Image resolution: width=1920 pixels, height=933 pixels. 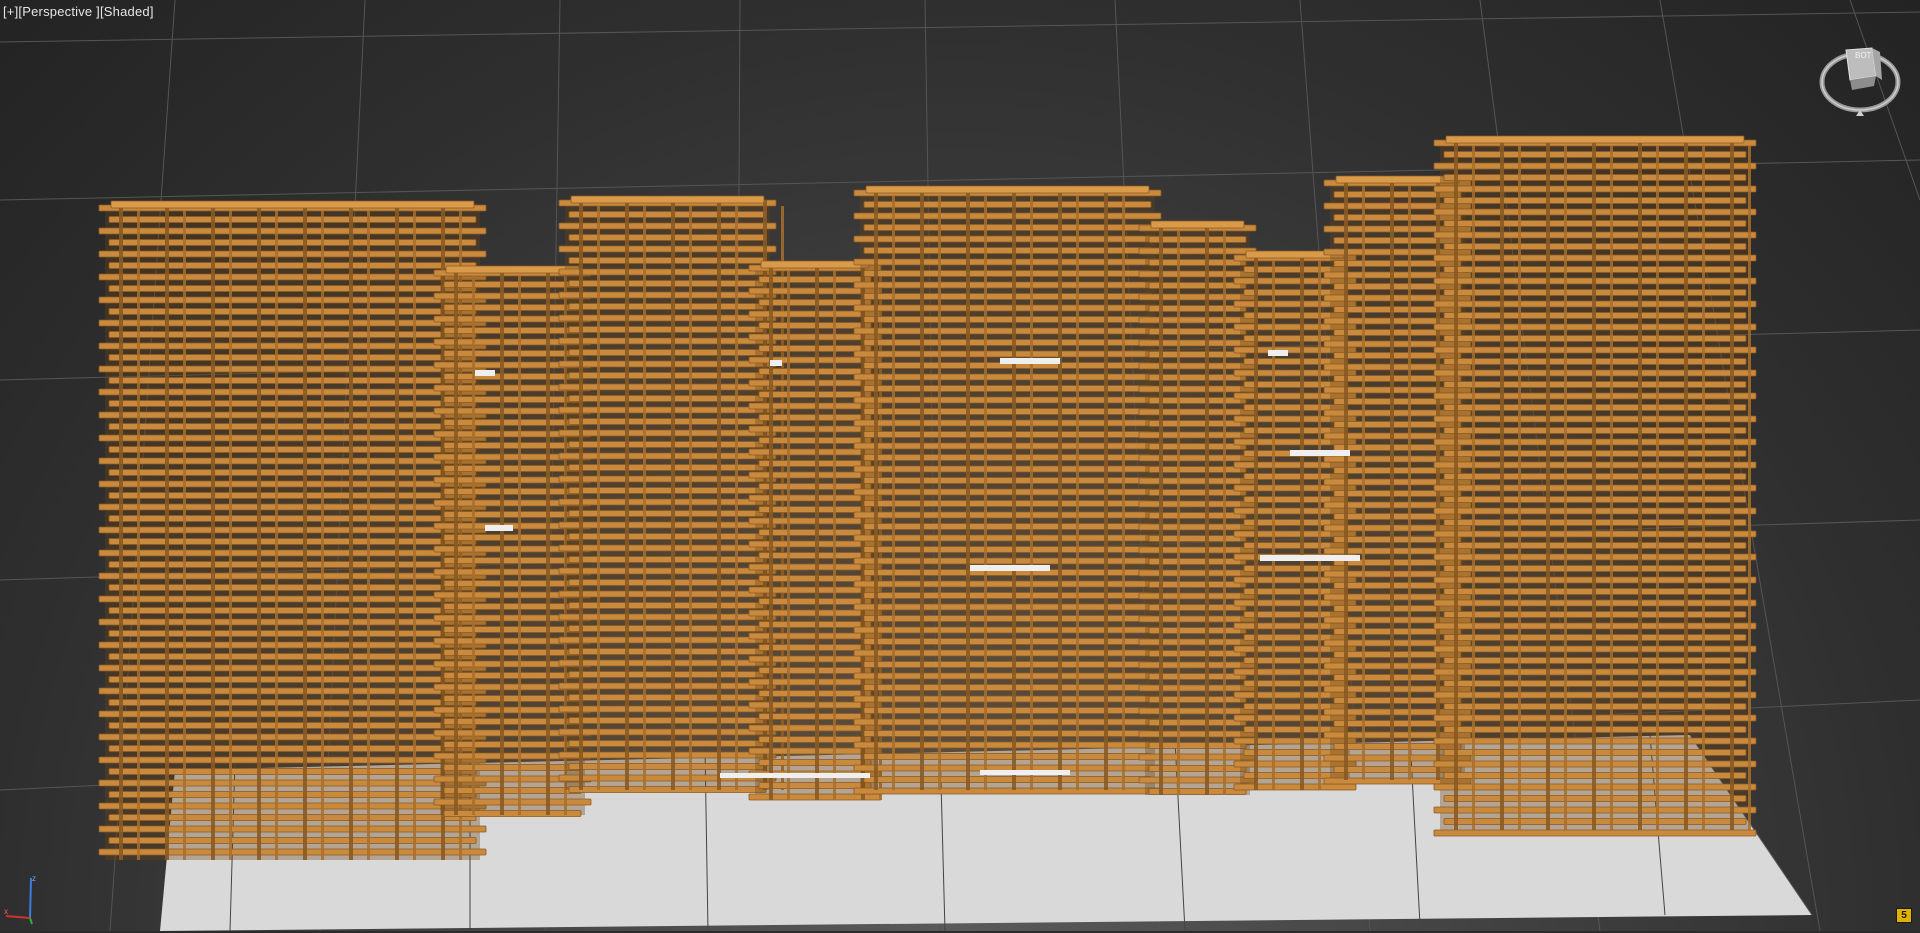 What do you see at coordinates (22, 900) in the screenshot?
I see `axis-tripod-icon: z x` at bounding box center [22, 900].